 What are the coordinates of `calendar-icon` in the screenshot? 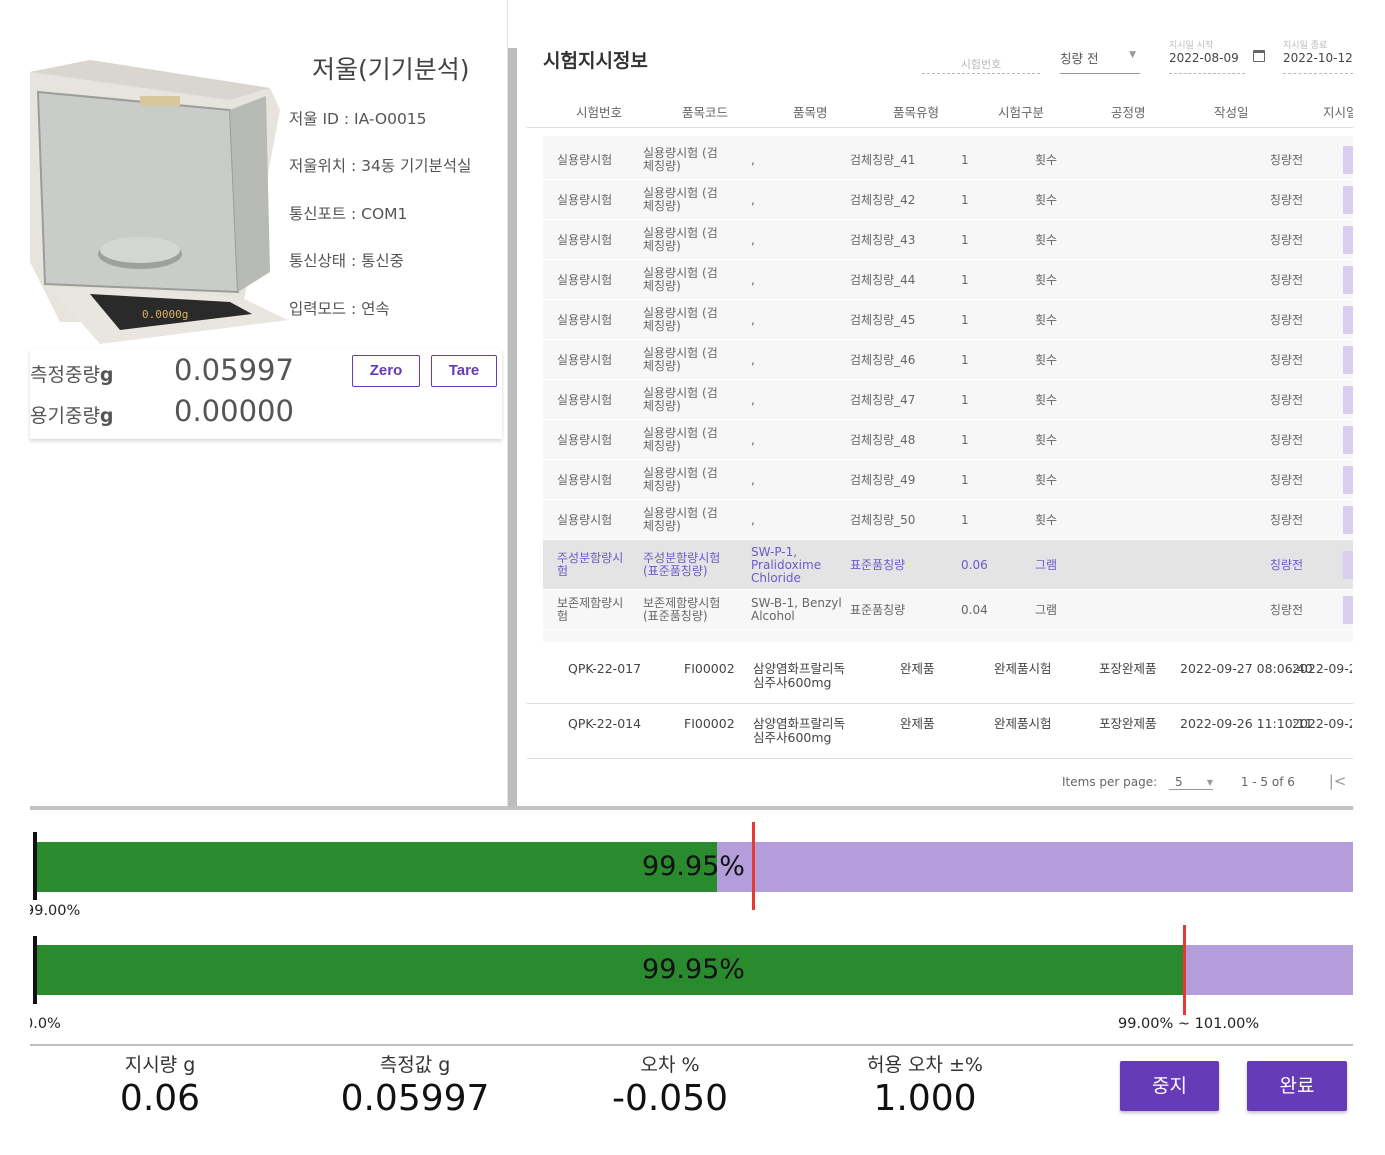 It's located at (1259, 56).